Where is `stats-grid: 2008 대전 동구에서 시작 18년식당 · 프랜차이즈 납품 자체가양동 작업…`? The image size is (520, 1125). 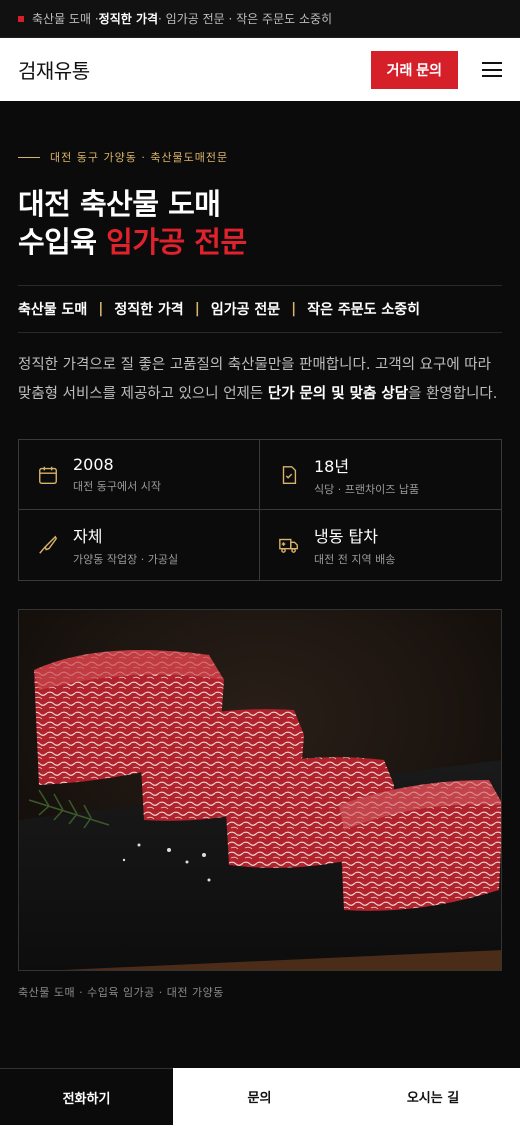
stats-grid: 2008 대전 동구에서 시작 18년식당 · 프랜차이즈 납품 자체가양동 작업… is located at coordinates (260, 510).